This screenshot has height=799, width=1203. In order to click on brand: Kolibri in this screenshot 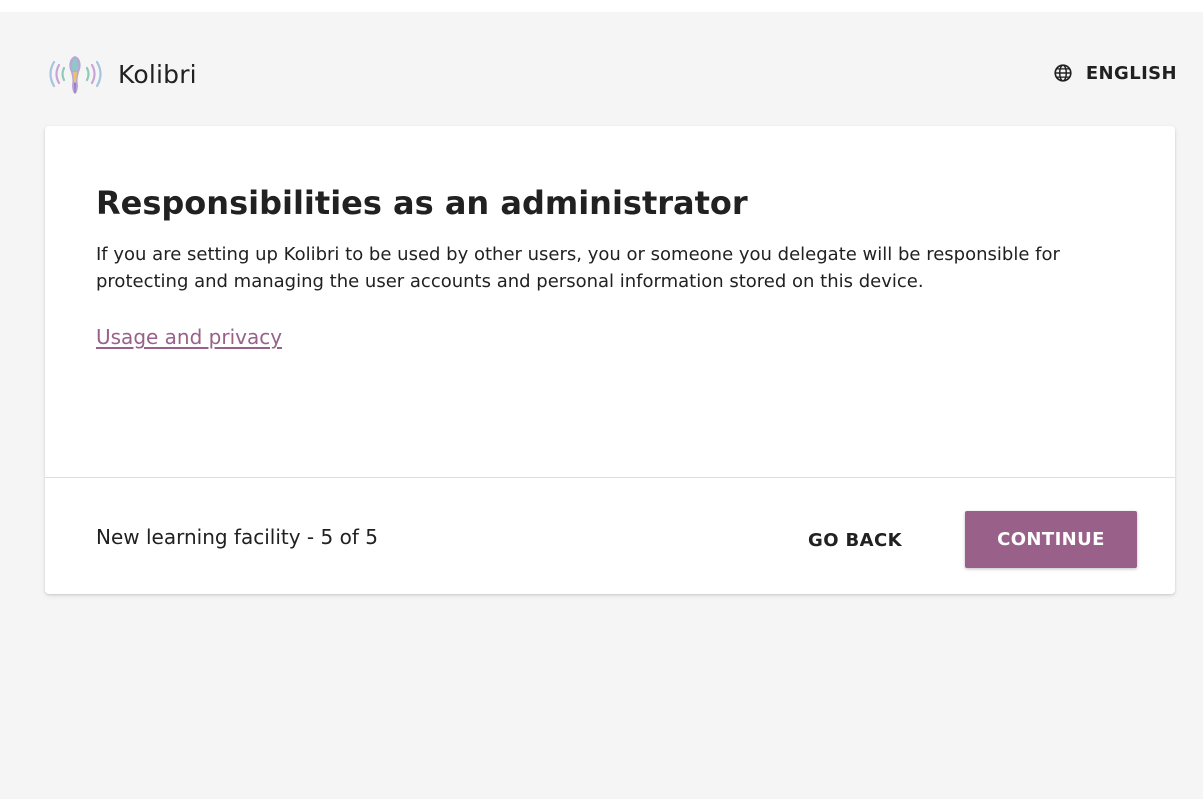, I will do `click(120, 74)`.